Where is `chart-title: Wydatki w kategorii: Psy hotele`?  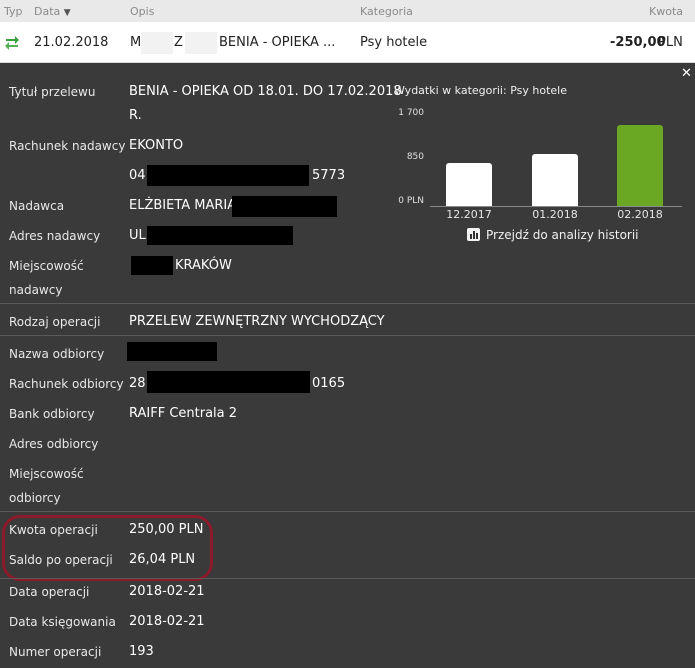
chart-title: Wydatki w kategorii: Psy hotele is located at coordinates (480, 90).